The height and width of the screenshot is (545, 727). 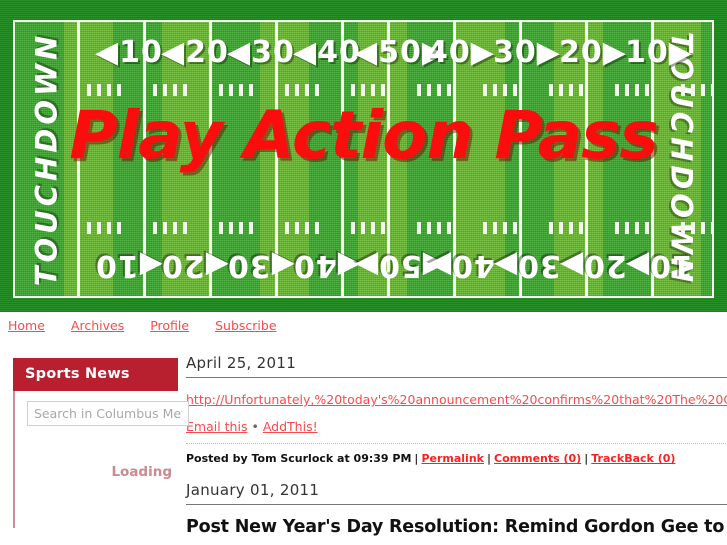 I want to click on post-date: April 25, 2011, so click(x=456, y=366).